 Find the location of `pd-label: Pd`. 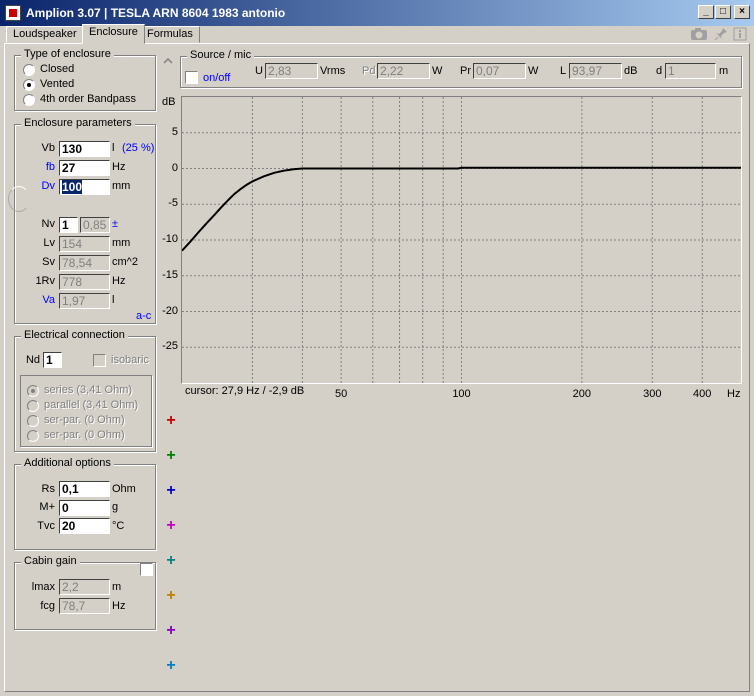

pd-label: Pd is located at coordinates (369, 71).